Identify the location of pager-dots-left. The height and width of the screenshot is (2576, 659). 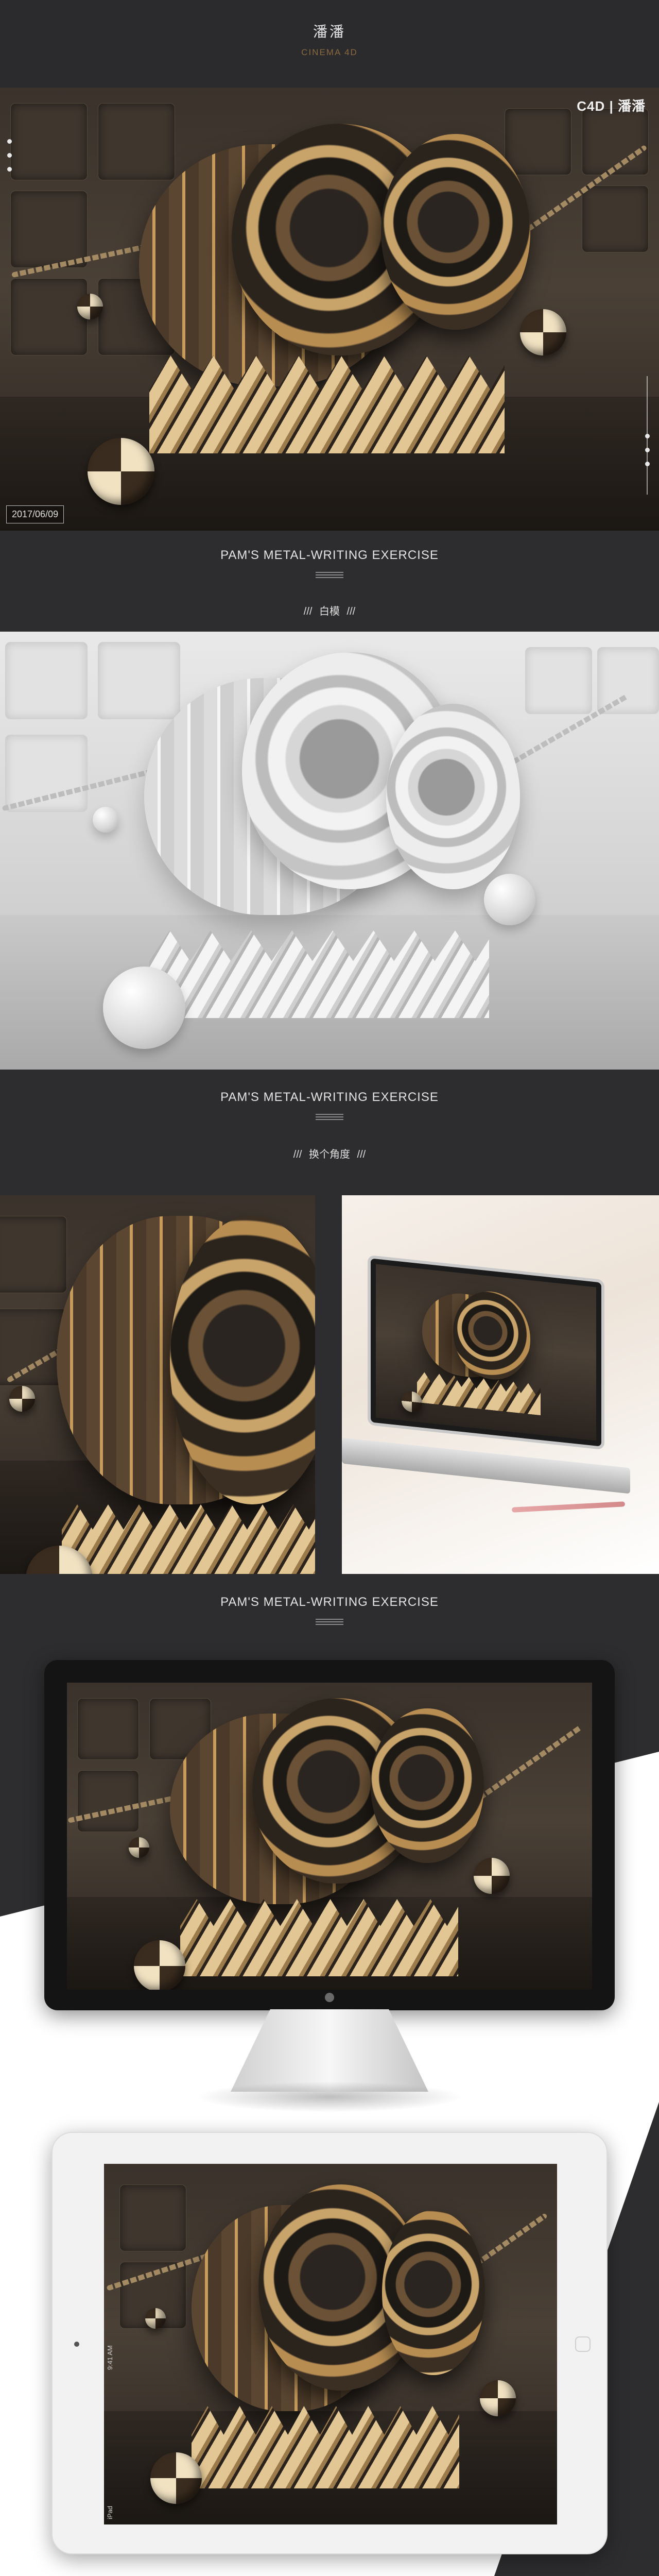
(10, 160).